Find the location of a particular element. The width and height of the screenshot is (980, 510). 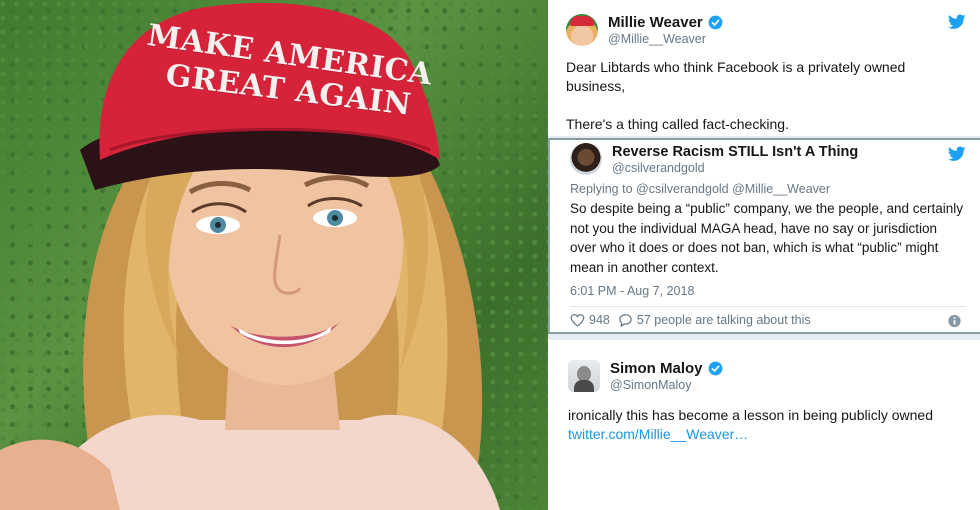

author-name: Simon Maloy is located at coordinates (656, 368).